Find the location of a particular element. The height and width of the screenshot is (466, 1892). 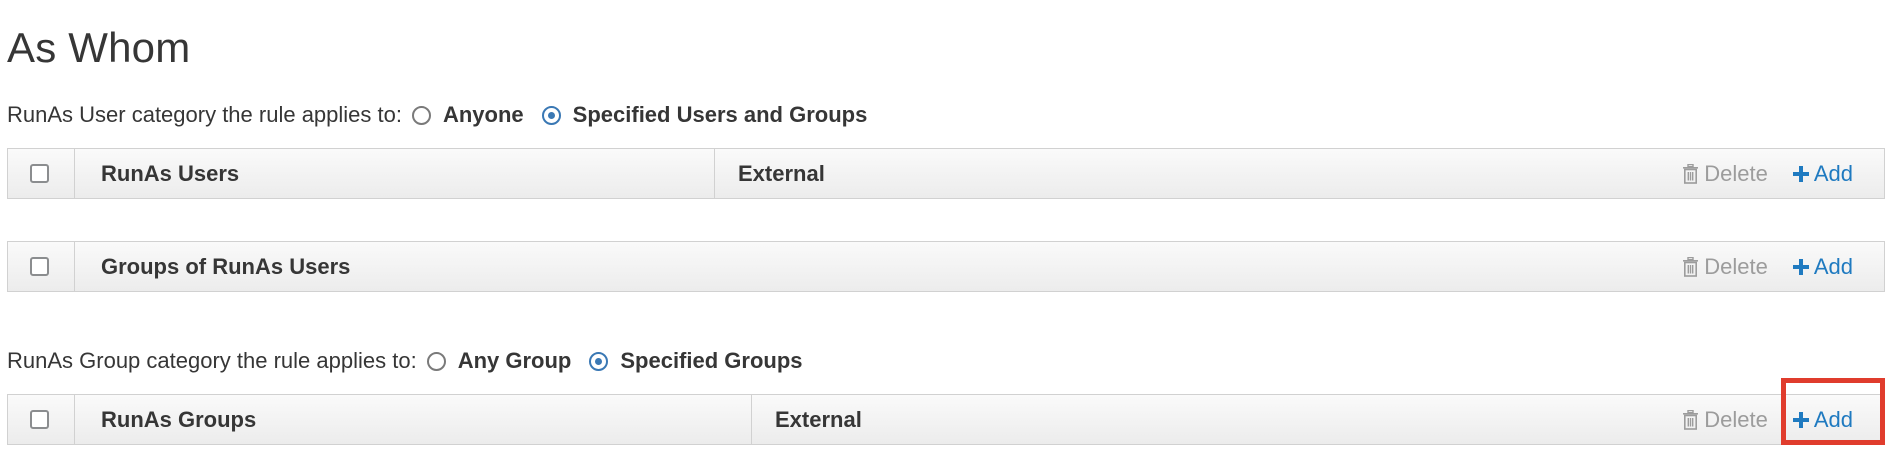

runas-groups-table-header: RunAs Groups External Delete Add is located at coordinates (946, 419).